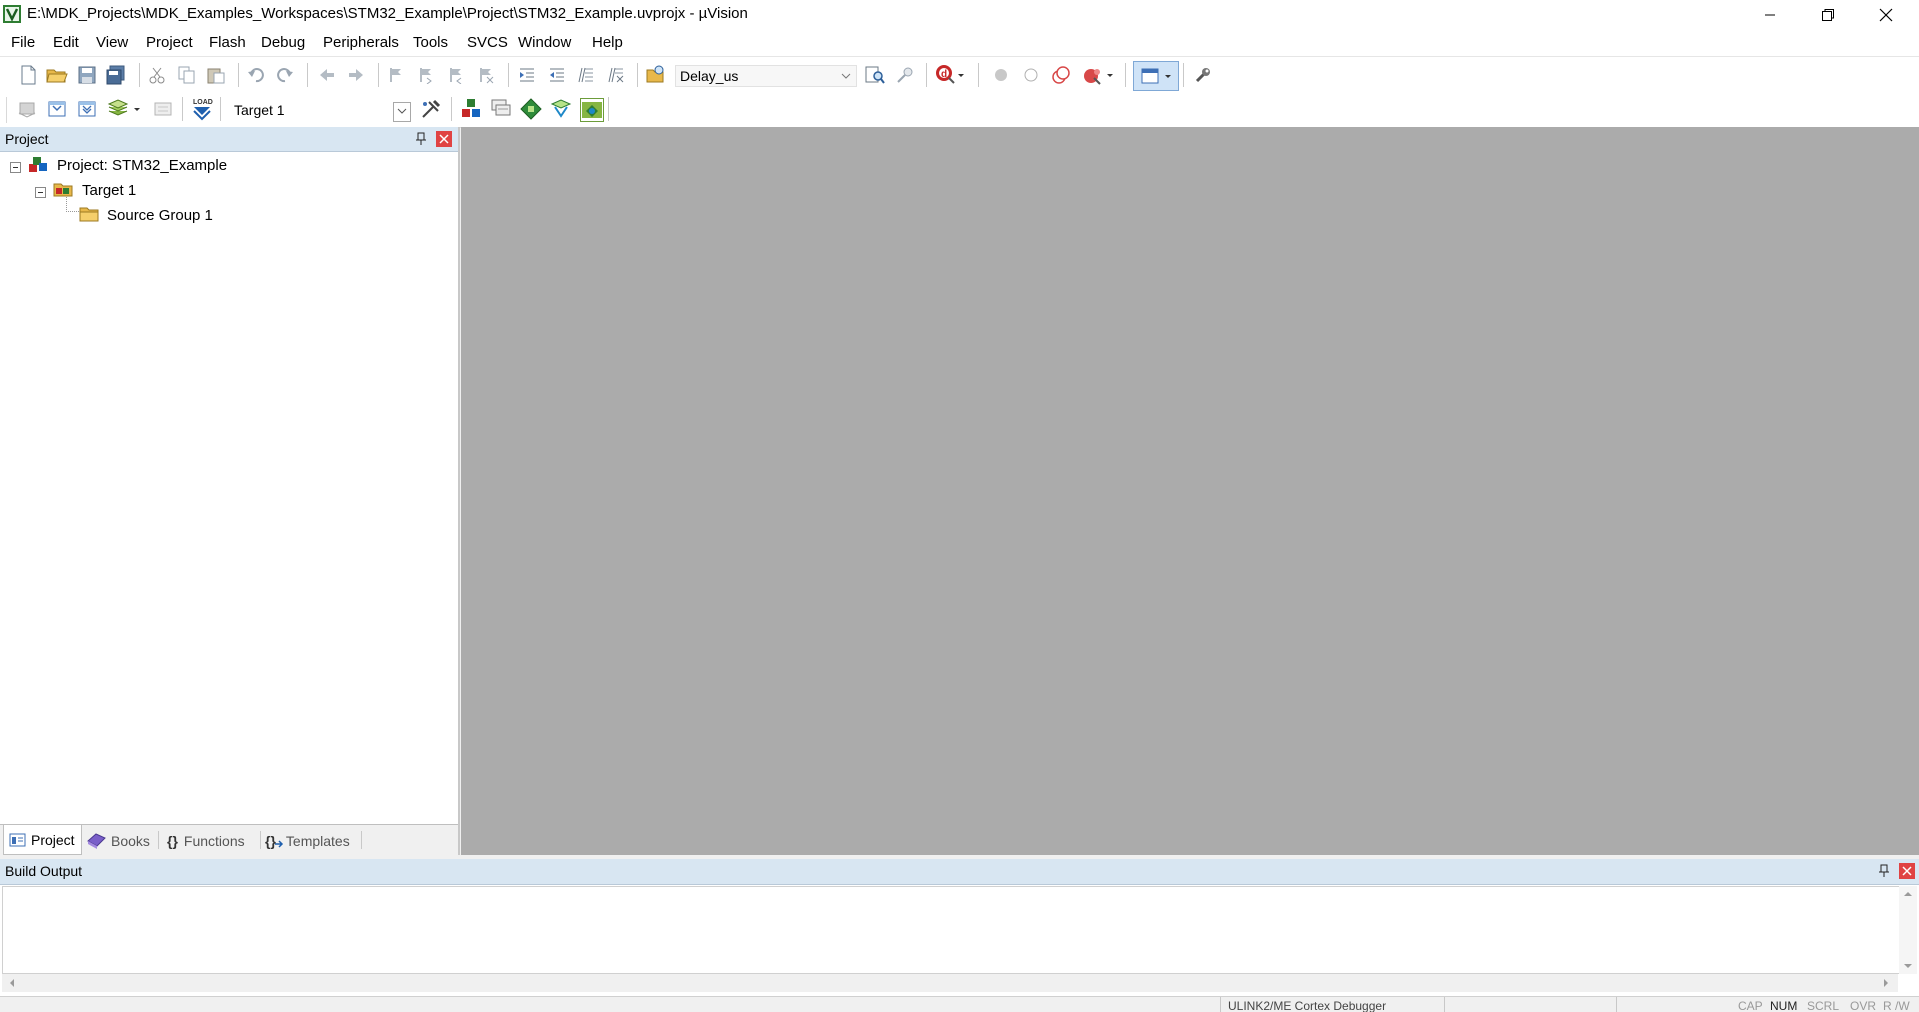 This screenshot has height=1012, width=1919. Describe the element at coordinates (118, 109) in the screenshot. I see `batch-build-icon` at that location.